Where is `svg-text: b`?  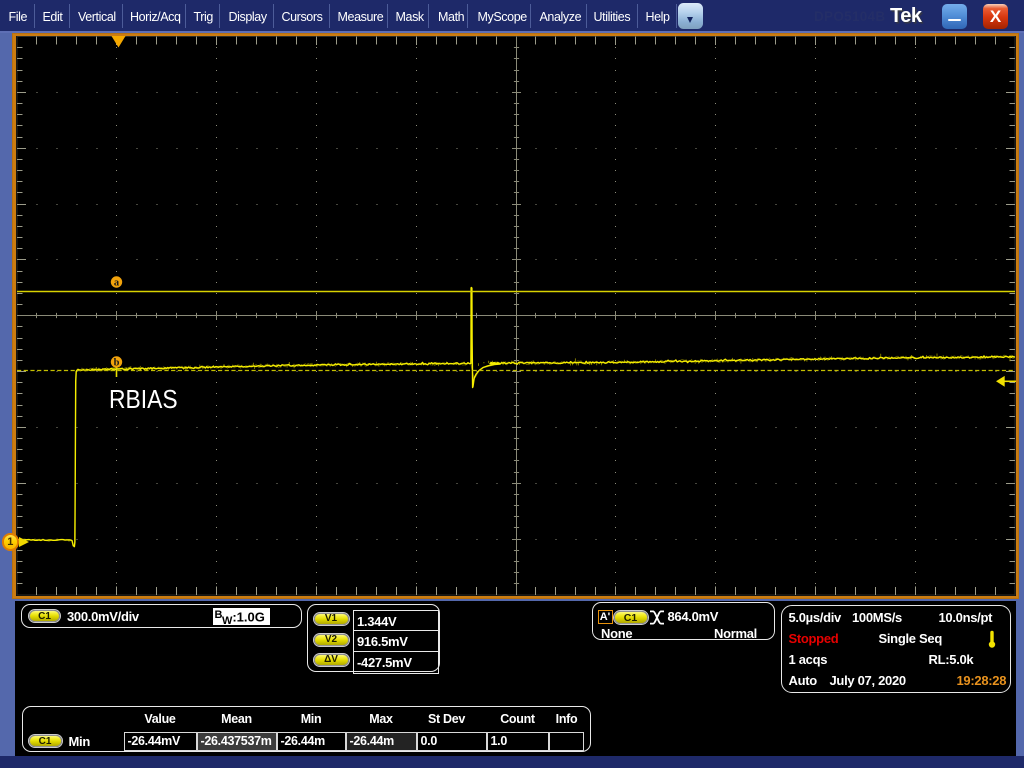 svg-text: b is located at coordinates (117, 363).